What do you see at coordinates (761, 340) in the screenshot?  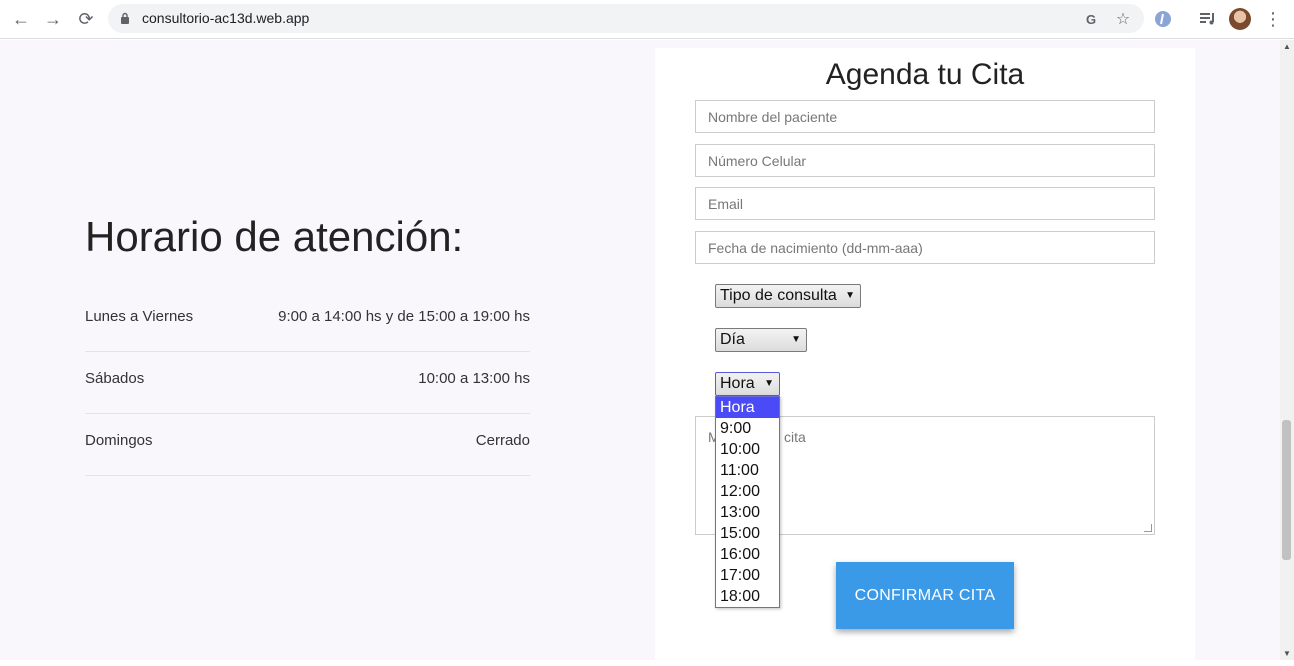 I see `day-select: Día ▼` at bounding box center [761, 340].